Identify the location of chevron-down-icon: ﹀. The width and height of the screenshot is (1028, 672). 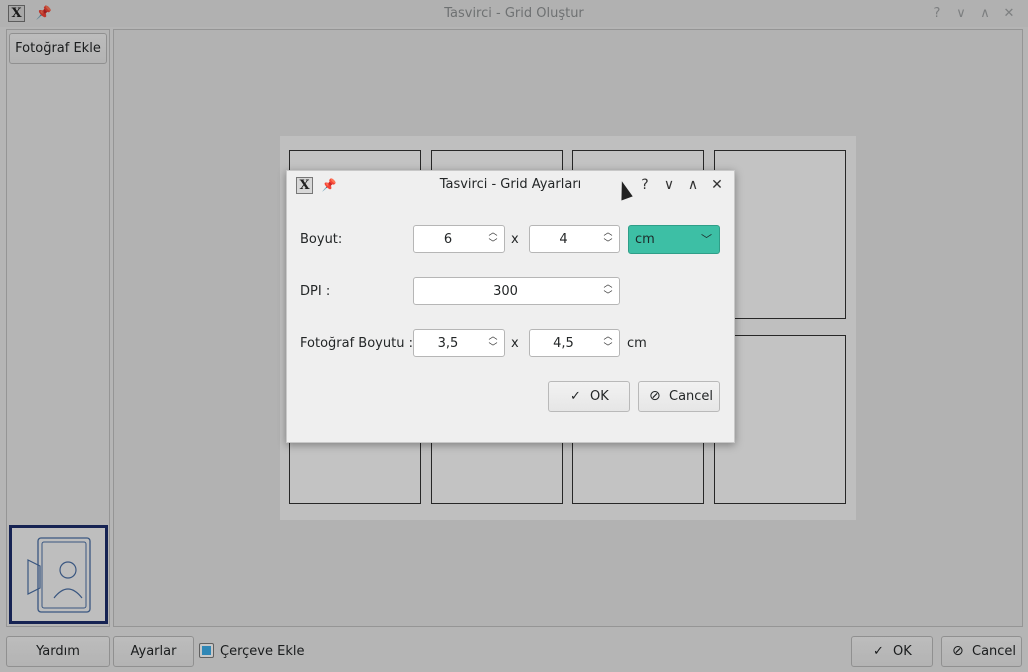
(706, 239).